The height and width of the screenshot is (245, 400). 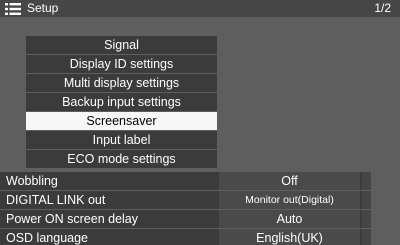 I want to click on option-row-osd-language: OSD language English(UK), so click(x=185, y=237).